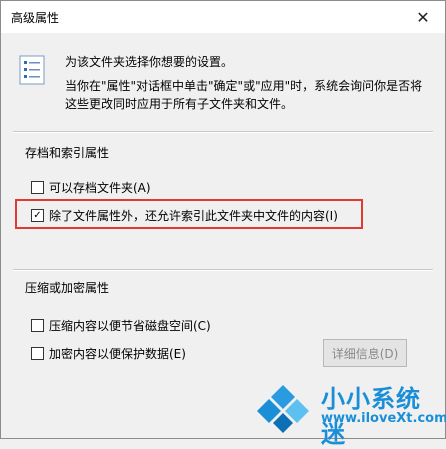 The width and height of the screenshot is (446, 449). What do you see at coordinates (283, 409) in the screenshot?
I see `watermark-logo-icon` at bounding box center [283, 409].